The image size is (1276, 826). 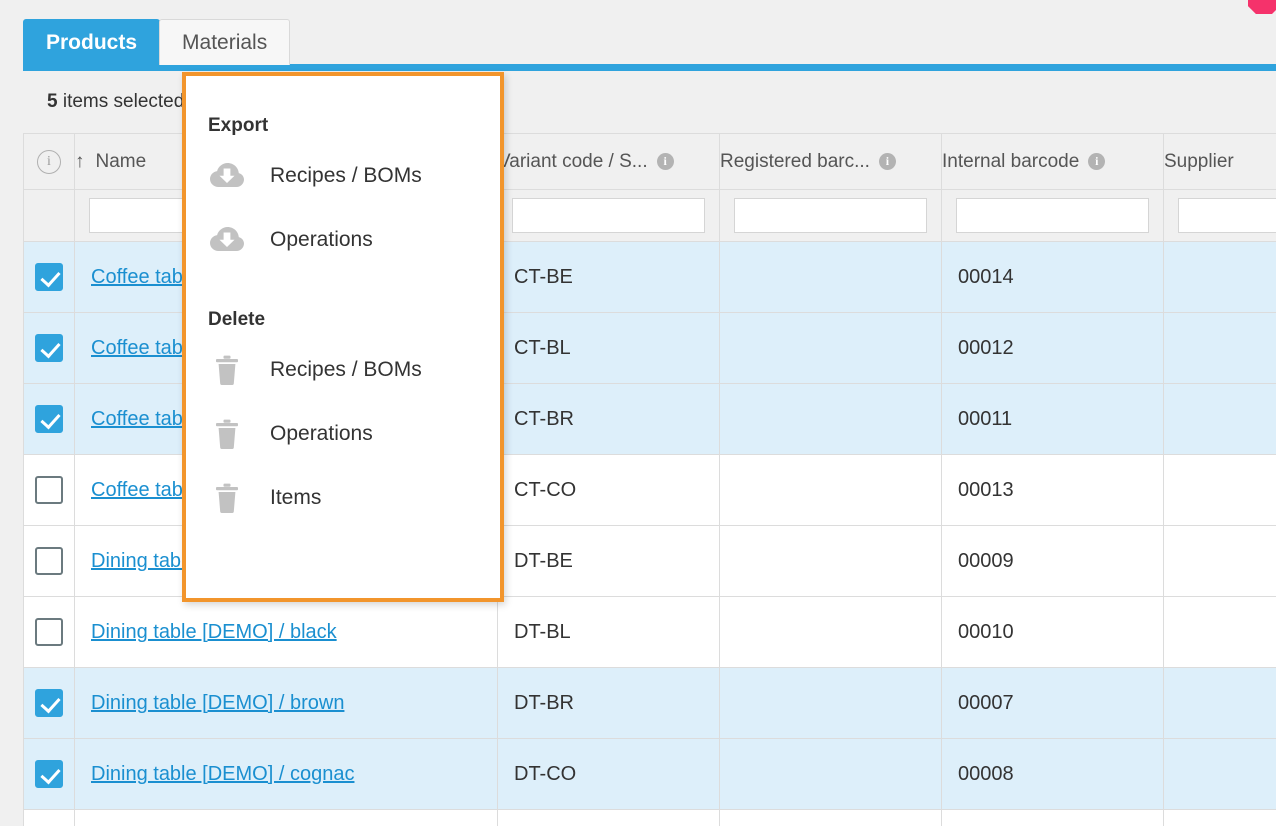 I want to click on column-header-internal-barcode-label: Internal barcode, so click(x=1011, y=161).